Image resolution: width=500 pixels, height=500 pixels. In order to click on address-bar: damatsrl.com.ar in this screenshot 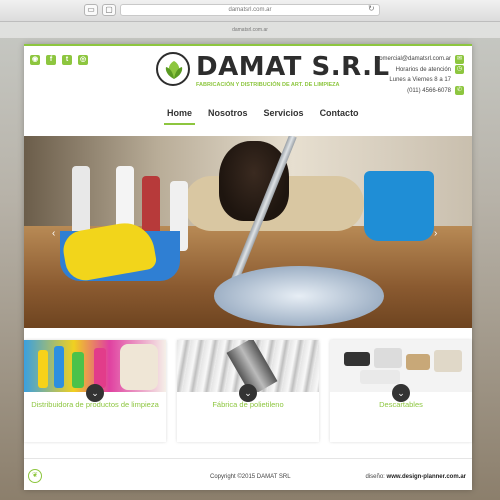, I will do `click(250, 10)`.